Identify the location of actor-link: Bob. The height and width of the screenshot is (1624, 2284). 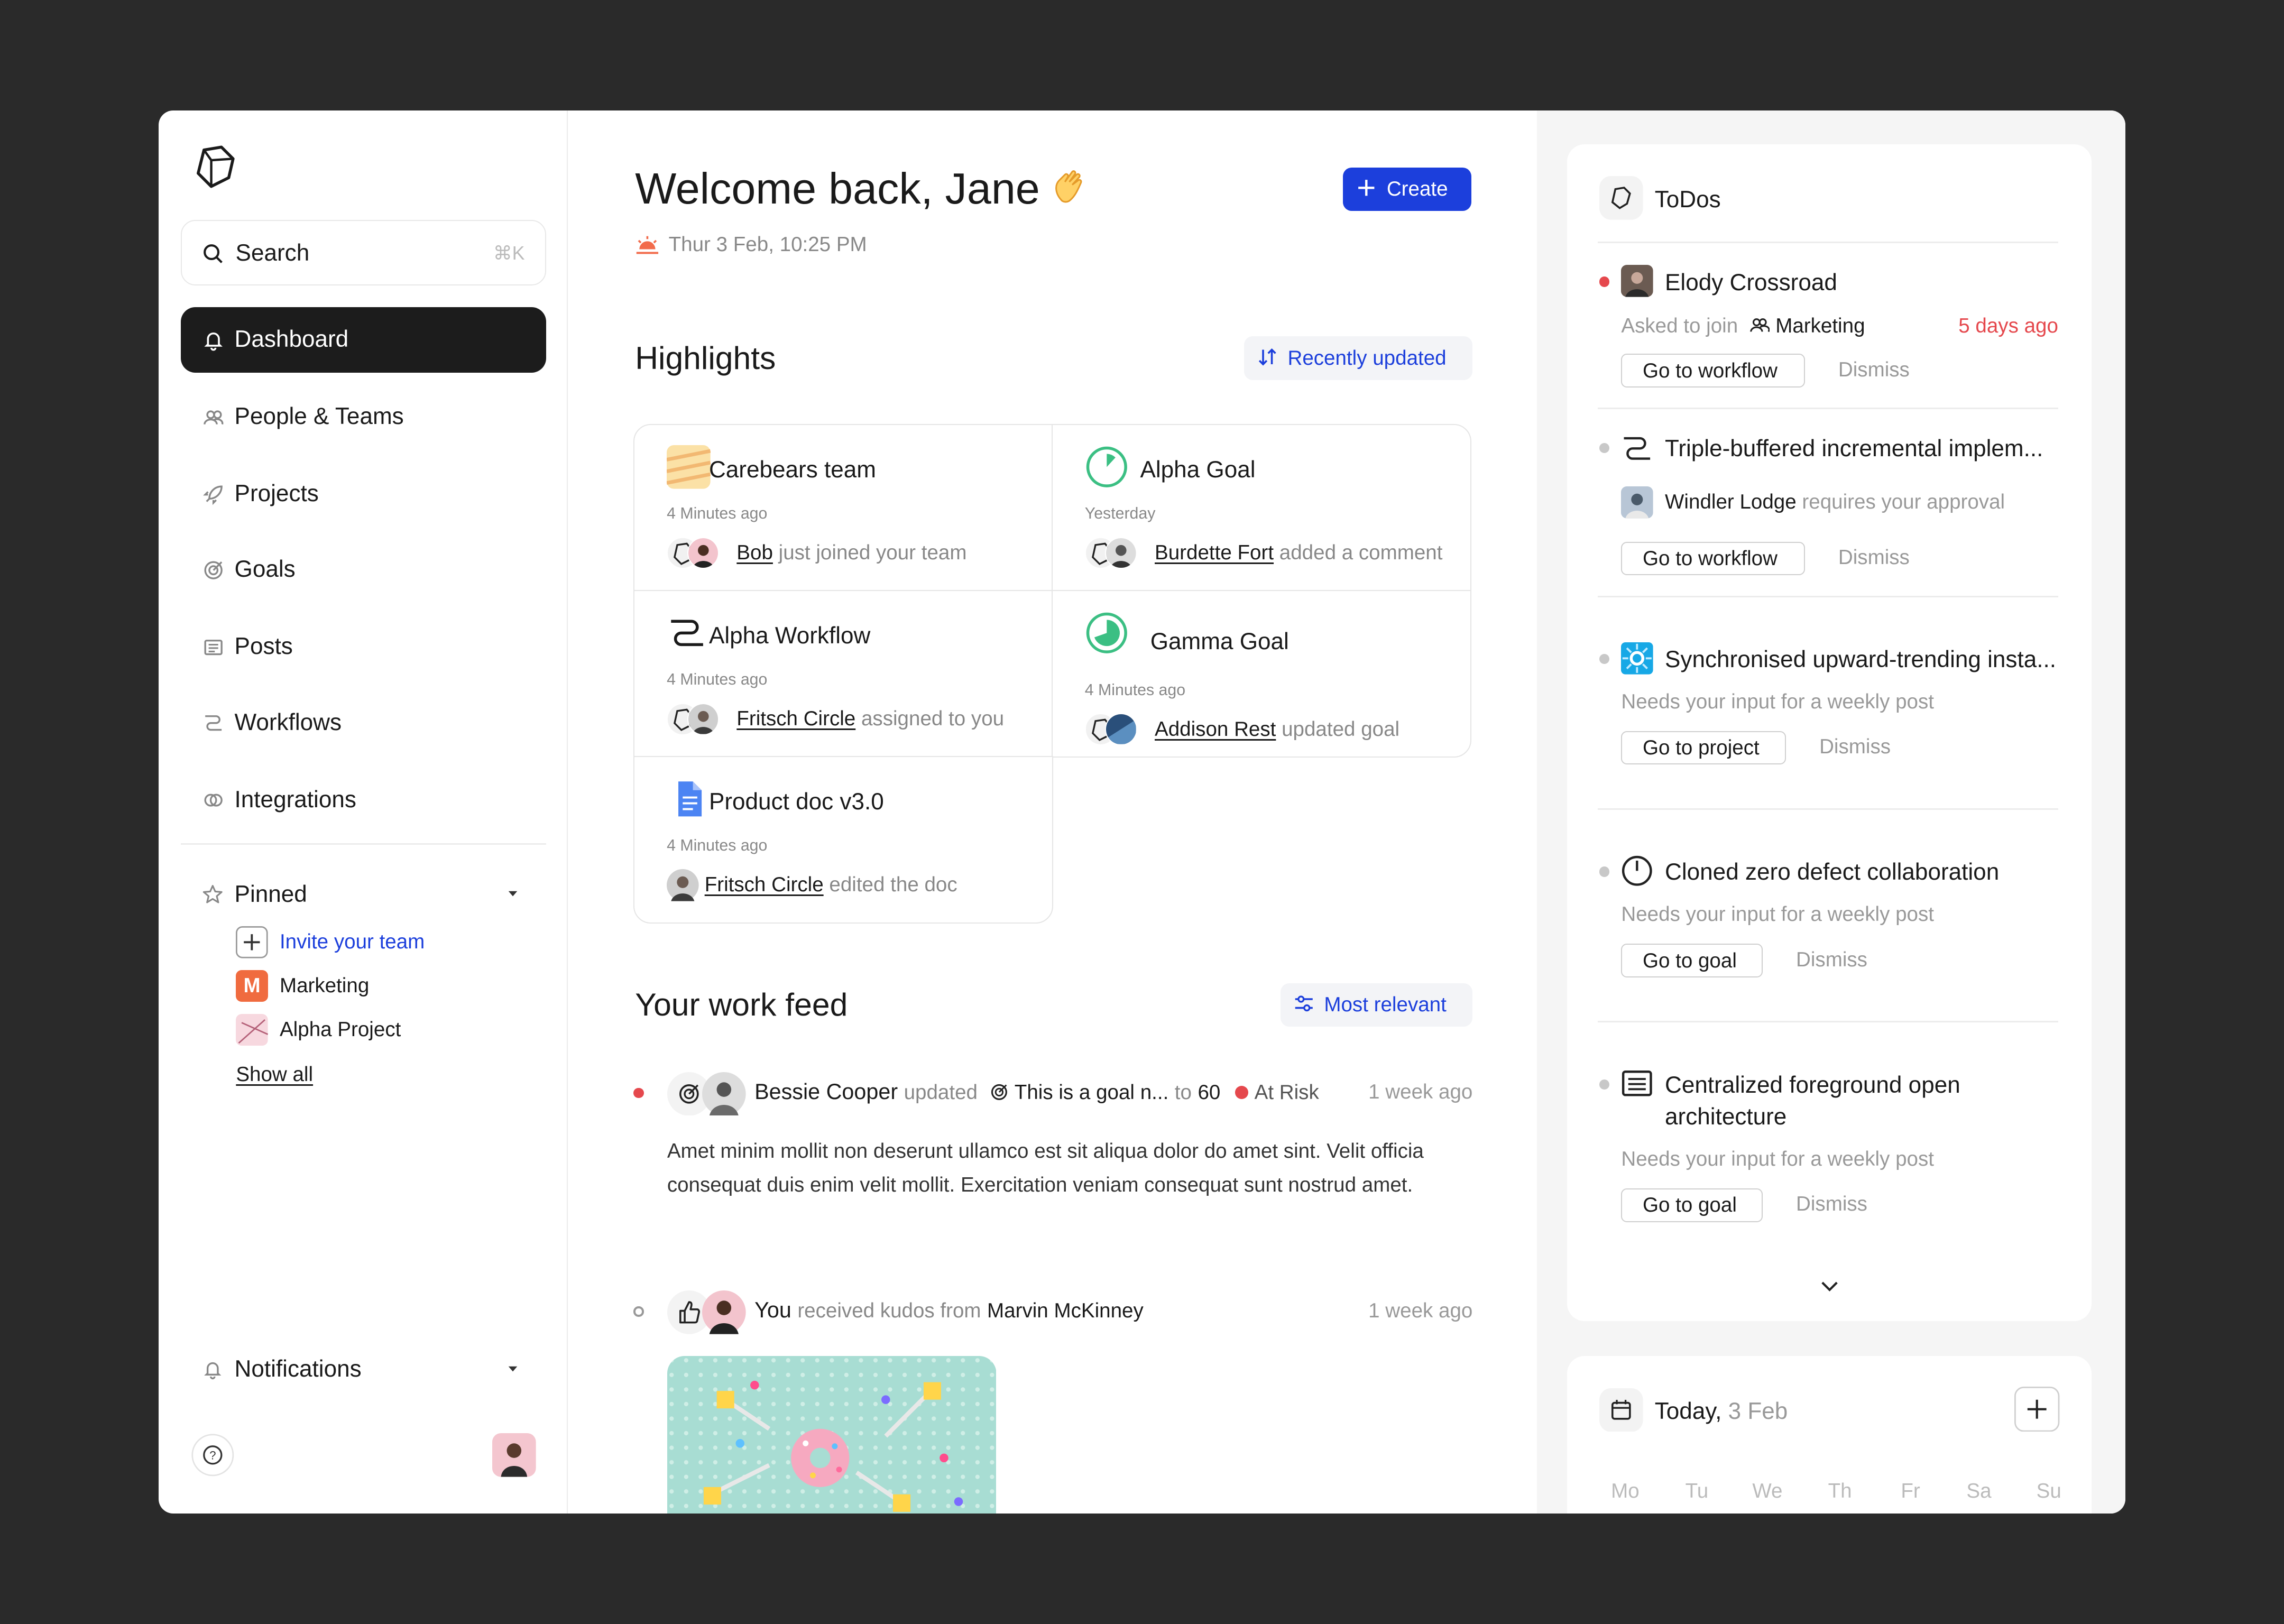
(754, 552).